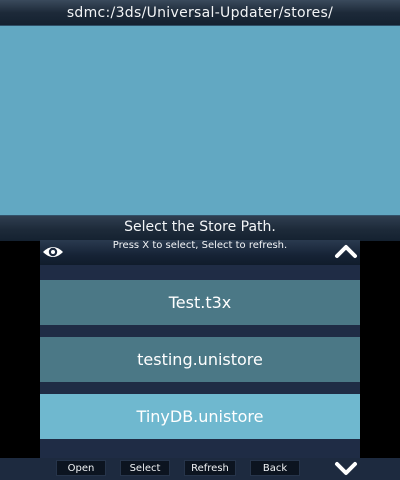 The height and width of the screenshot is (480, 400). I want to click on refresh-button-label: Refresh, so click(210, 468).